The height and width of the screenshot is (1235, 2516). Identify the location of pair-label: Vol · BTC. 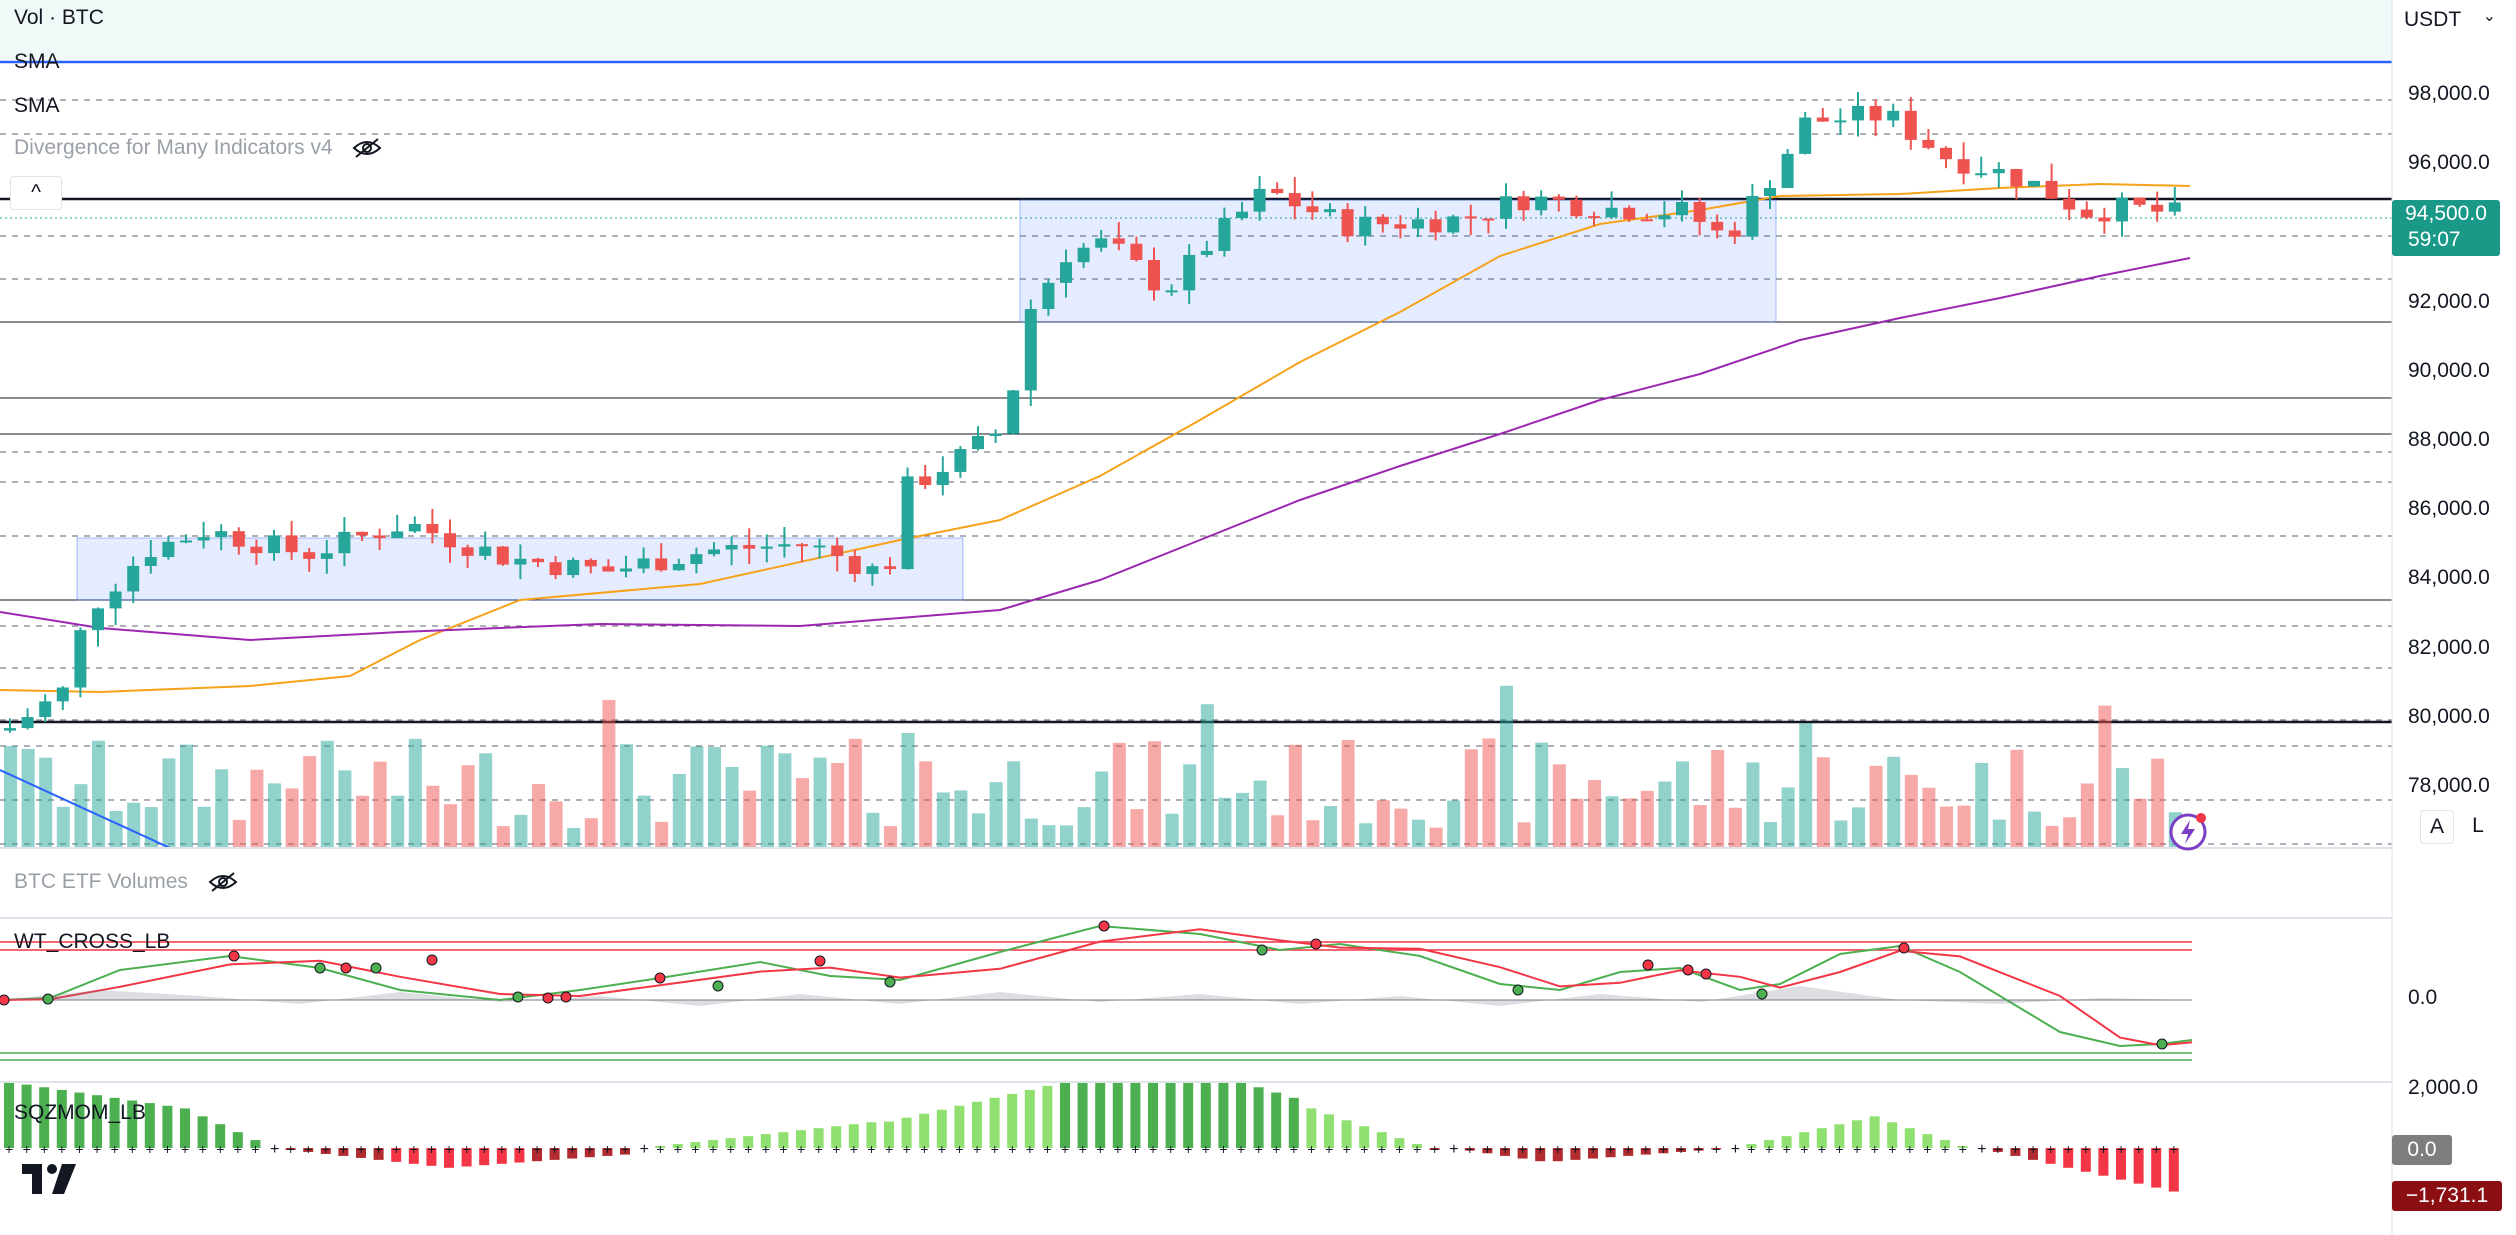
(59, 18).